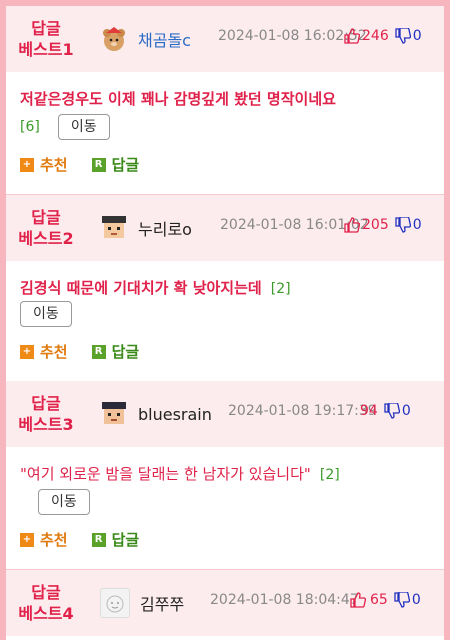 This screenshot has height=640, width=450. I want to click on rank-badge: 답글 베스트2, so click(46, 228).